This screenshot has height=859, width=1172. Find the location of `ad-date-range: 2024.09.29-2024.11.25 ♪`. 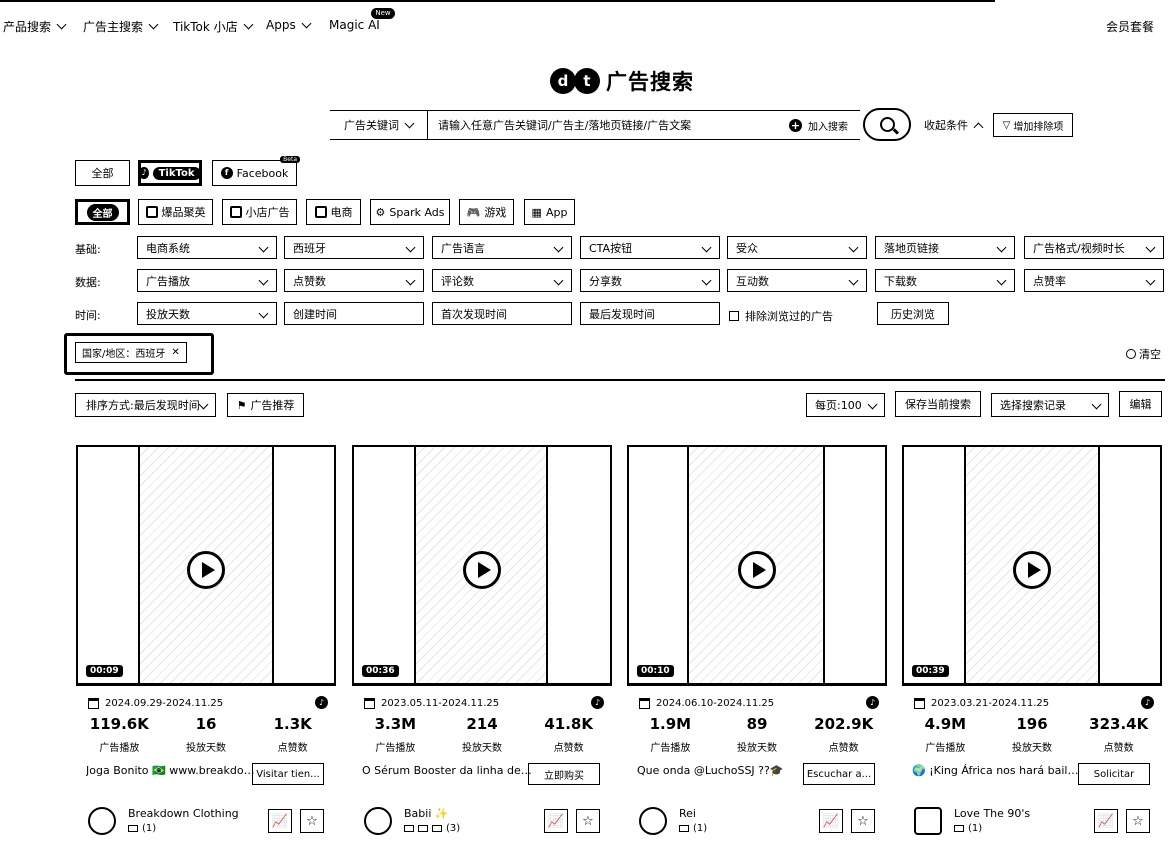

ad-date-range: 2024.09.29-2024.11.25 ♪ is located at coordinates (208, 703).